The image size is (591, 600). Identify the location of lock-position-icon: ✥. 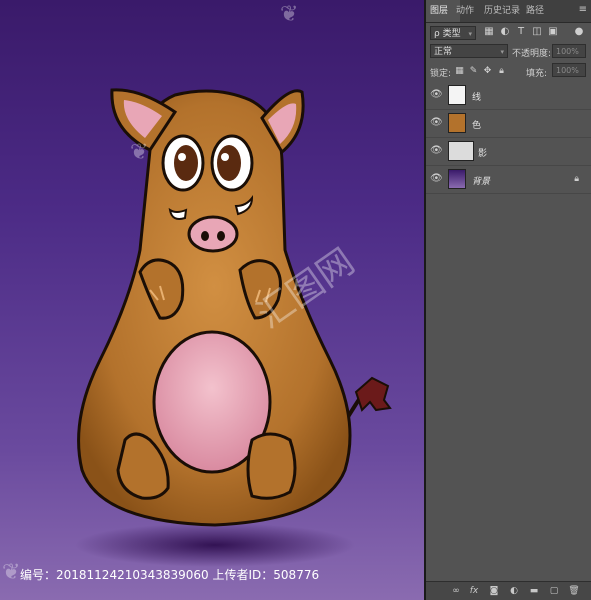
(487, 71).